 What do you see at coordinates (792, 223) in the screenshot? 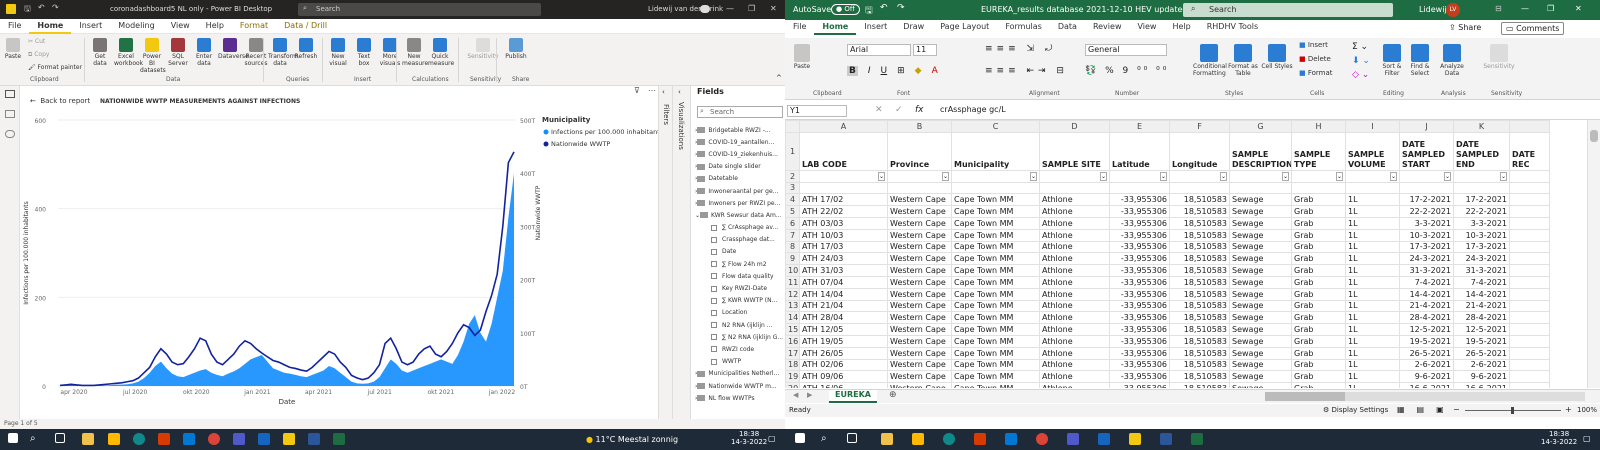
I see `row-header: 6` at bounding box center [792, 223].